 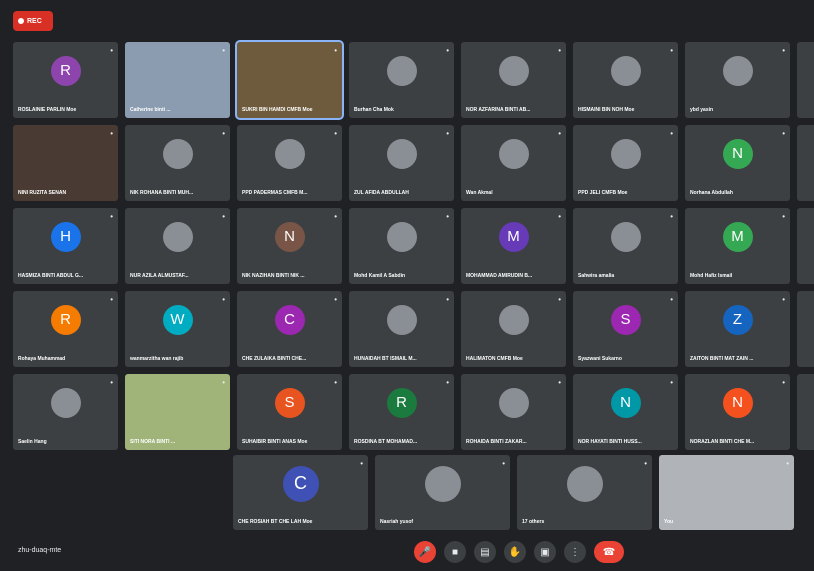 What do you see at coordinates (65, 163) in the screenshot?
I see `participant-tile: • NINI RUZITA SENAN` at bounding box center [65, 163].